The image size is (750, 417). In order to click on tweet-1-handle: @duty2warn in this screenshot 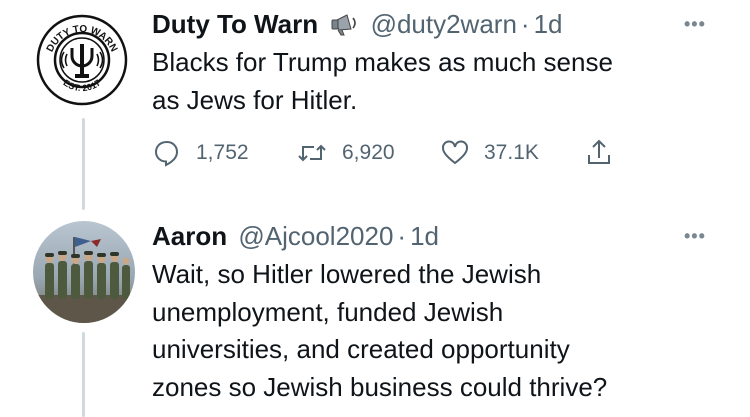, I will do `click(444, 24)`.